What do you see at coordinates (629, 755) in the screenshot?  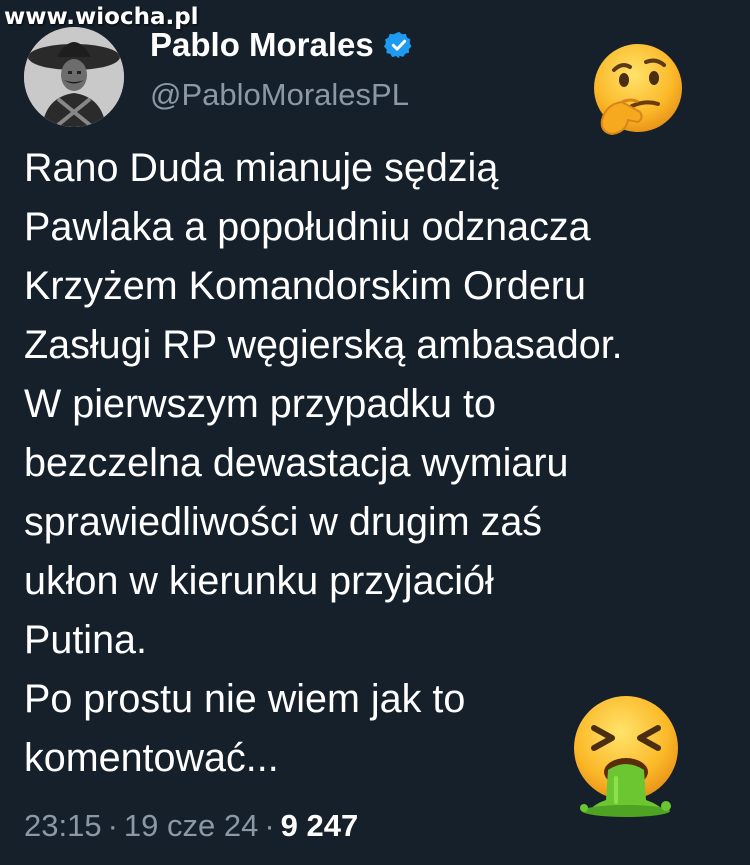 I see `vomiting-face-emoji` at bounding box center [629, 755].